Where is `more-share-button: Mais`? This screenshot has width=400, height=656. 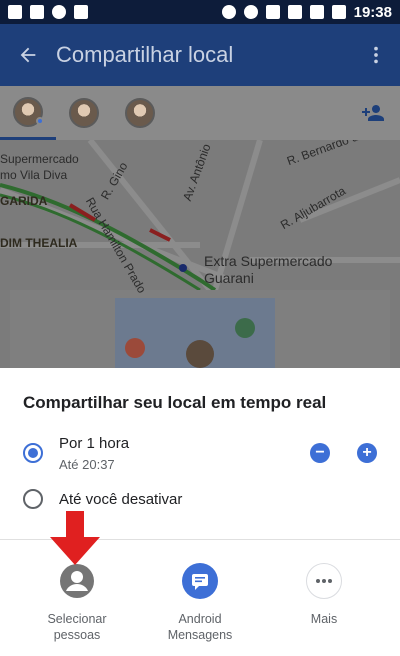 more-share-button: Mais is located at coordinates (324, 595).